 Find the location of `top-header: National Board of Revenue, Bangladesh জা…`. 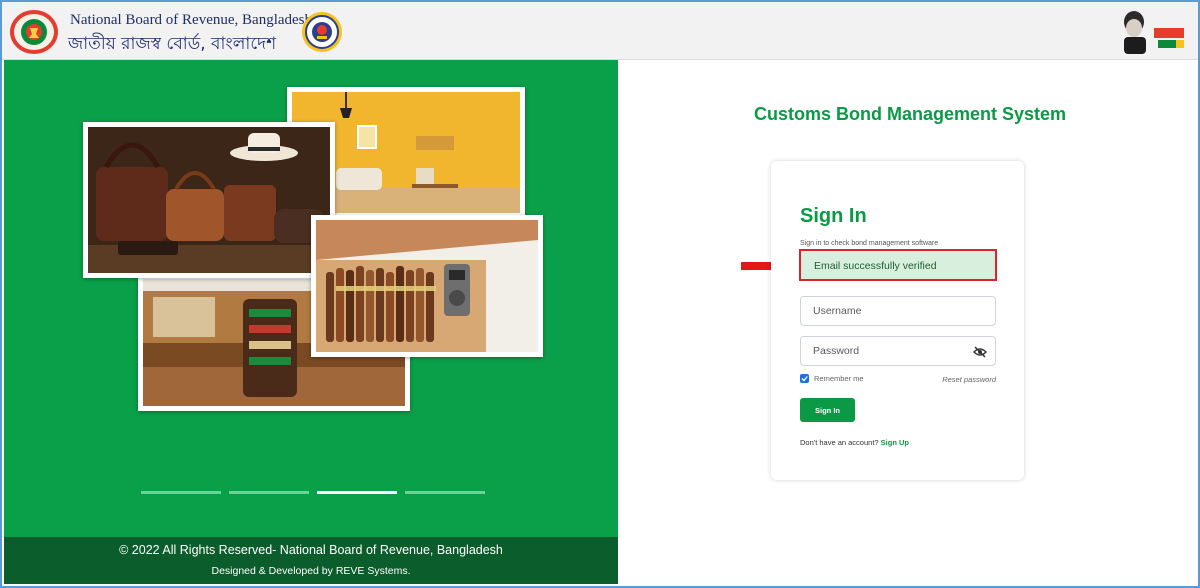

top-header: National Board of Revenue, Bangladesh জা… is located at coordinates (600, 31).